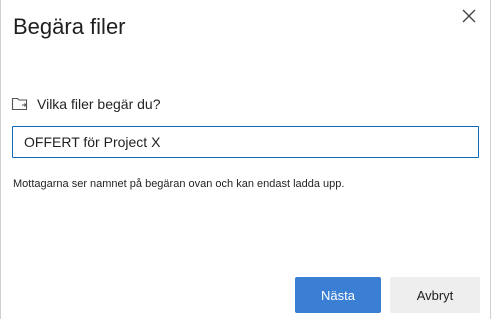 Image resolution: width=493 pixels, height=319 pixels. What do you see at coordinates (19, 104) in the screenshot?
I see `folder-request-icon` at bounding box center [19, 104].